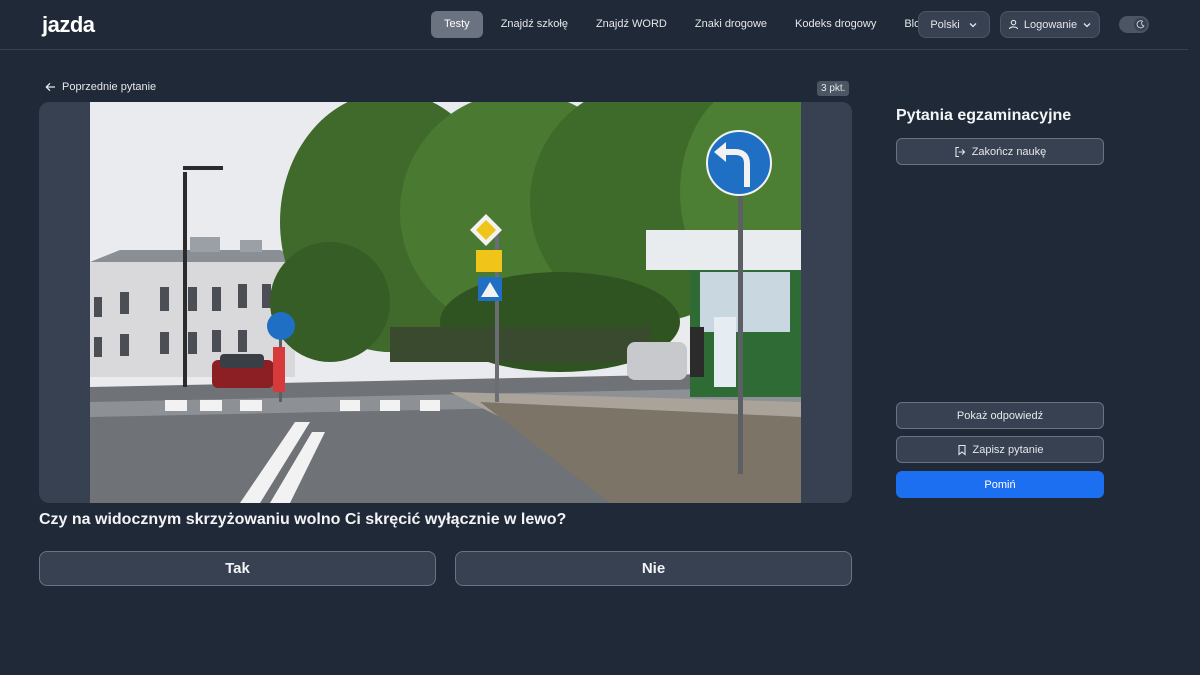 The image size is (1200, 675). What do you see at coordinates (835, 24) in the screenshot?
I see `nav-item-road-code: Kodeks drogowy` at bounding box center [835, 24].